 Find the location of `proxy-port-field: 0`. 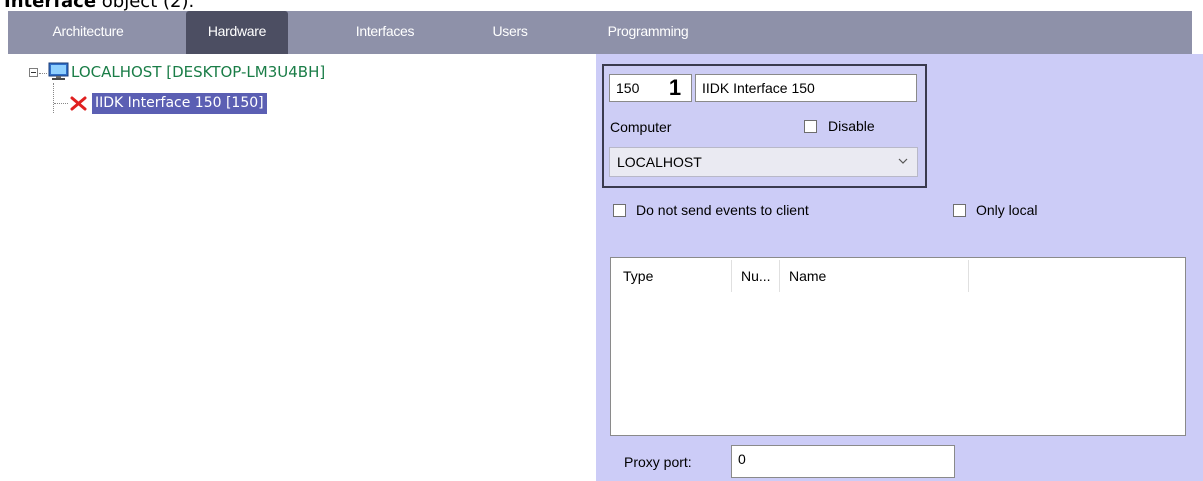

proxy-port-field: 0 is located at coordinates (843, 461).